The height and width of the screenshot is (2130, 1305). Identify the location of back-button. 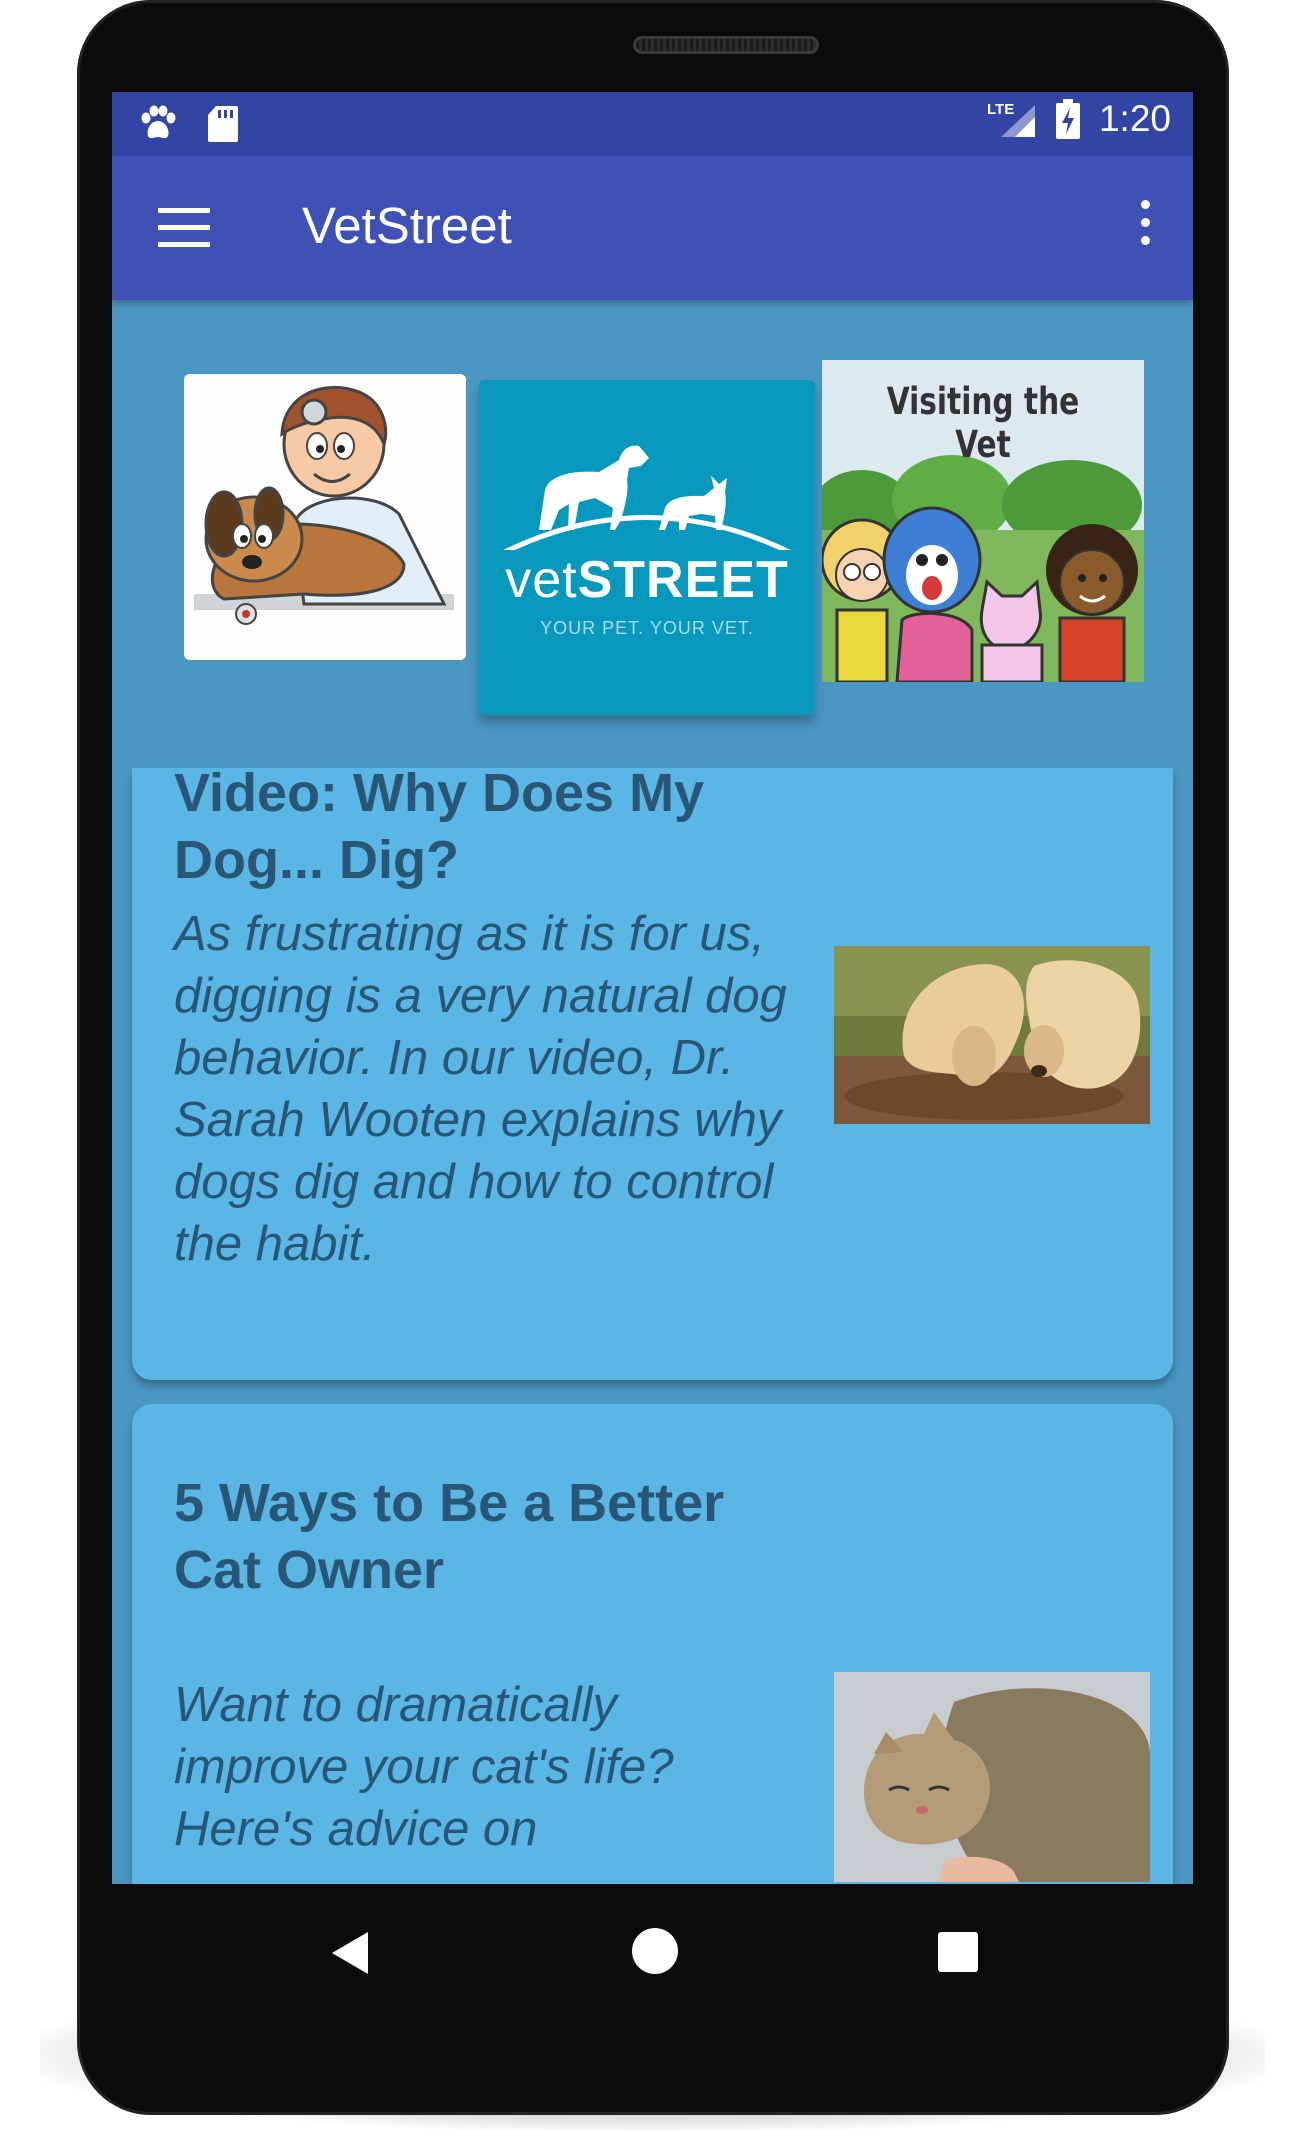
(350, 1955).